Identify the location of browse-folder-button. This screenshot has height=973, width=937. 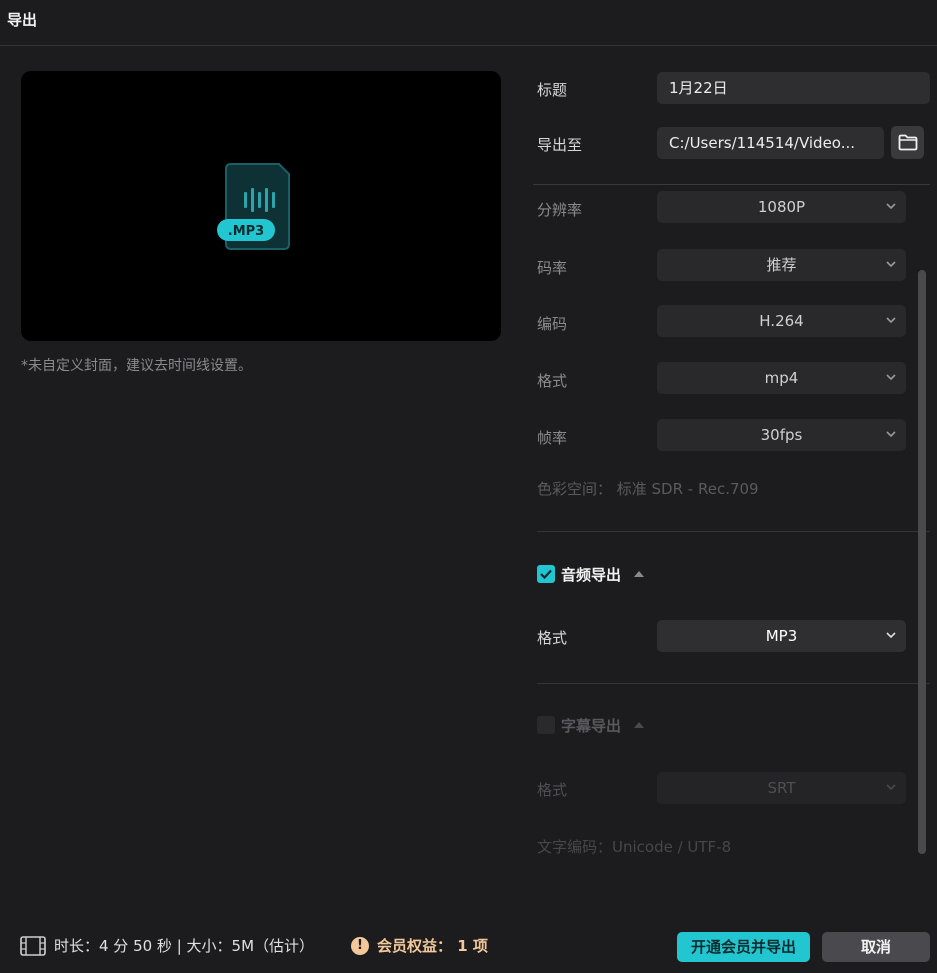
(907, 142).